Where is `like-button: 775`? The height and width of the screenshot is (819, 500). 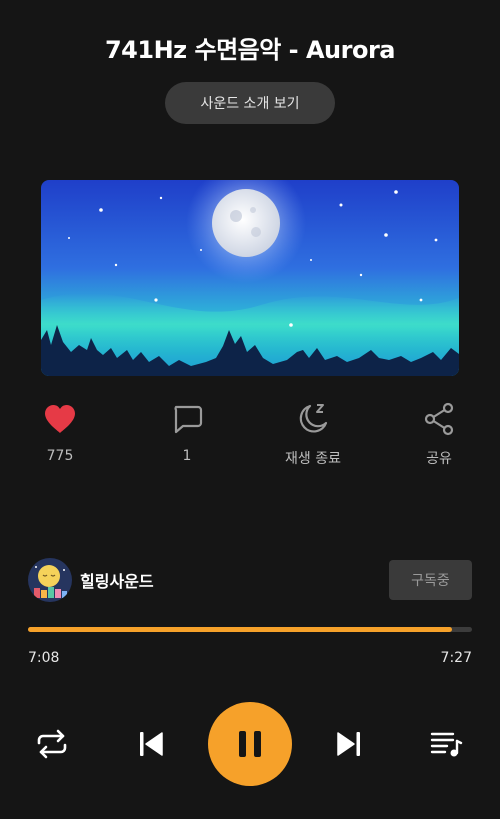
like-button: 775 is located at coordinates (60, 437).